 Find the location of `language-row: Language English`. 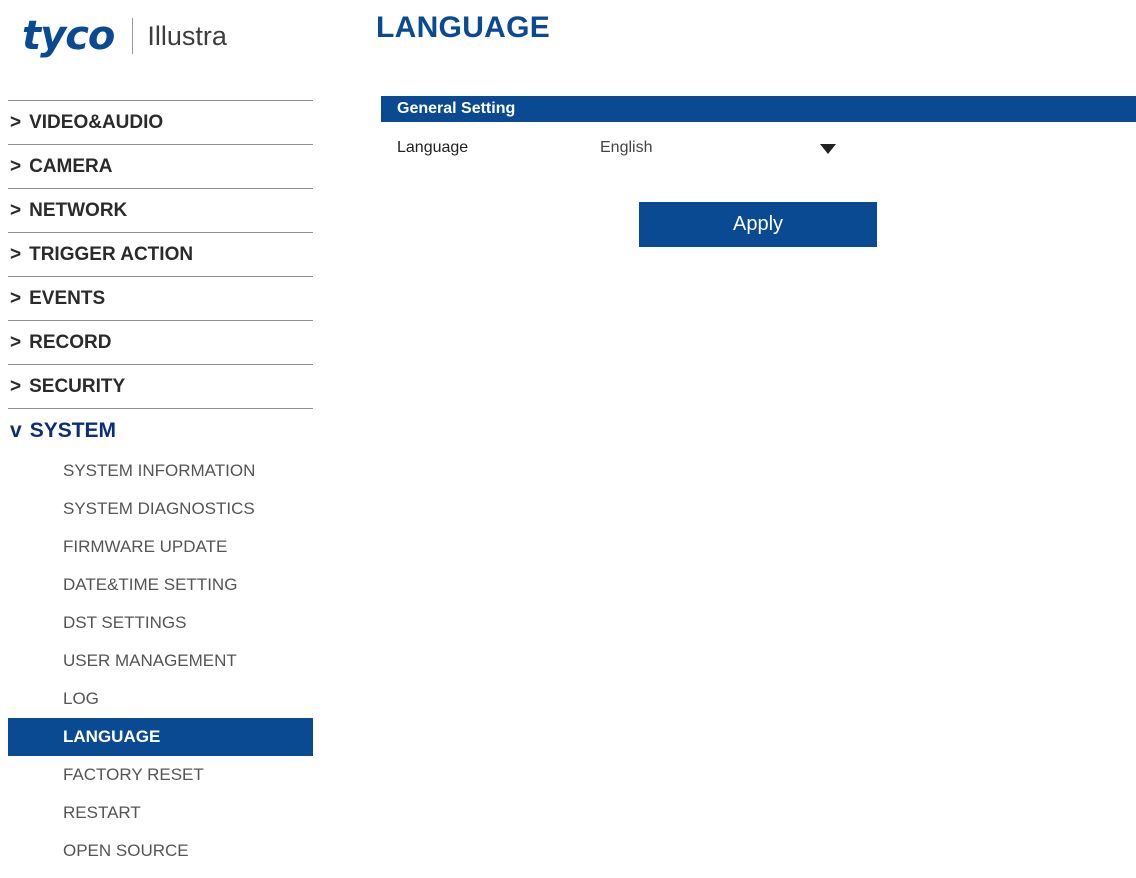

language-row: Language English is located at coordinates (758, 148).